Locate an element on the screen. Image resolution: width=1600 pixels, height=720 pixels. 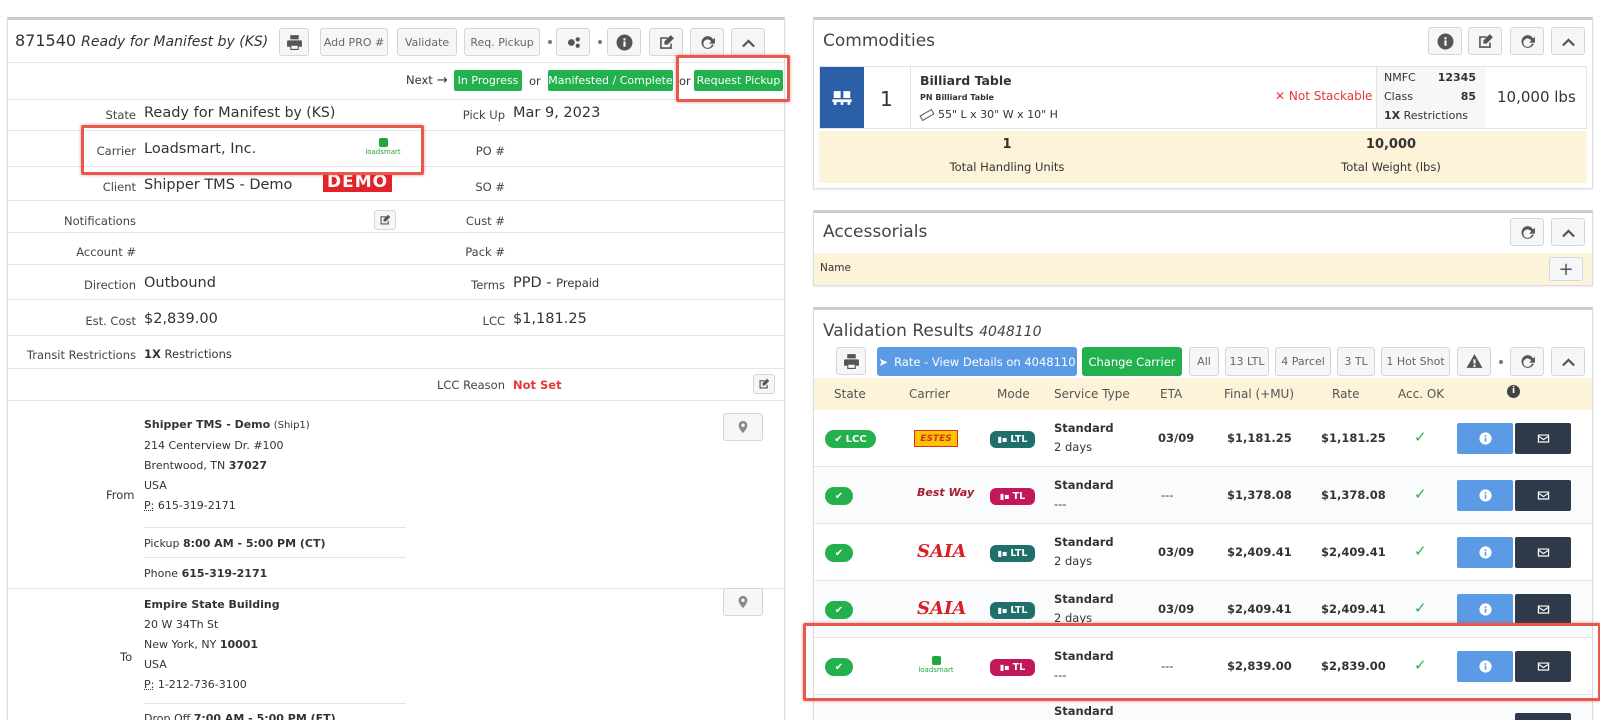
validation-refresh-button is located at coordinates (1527, 361).